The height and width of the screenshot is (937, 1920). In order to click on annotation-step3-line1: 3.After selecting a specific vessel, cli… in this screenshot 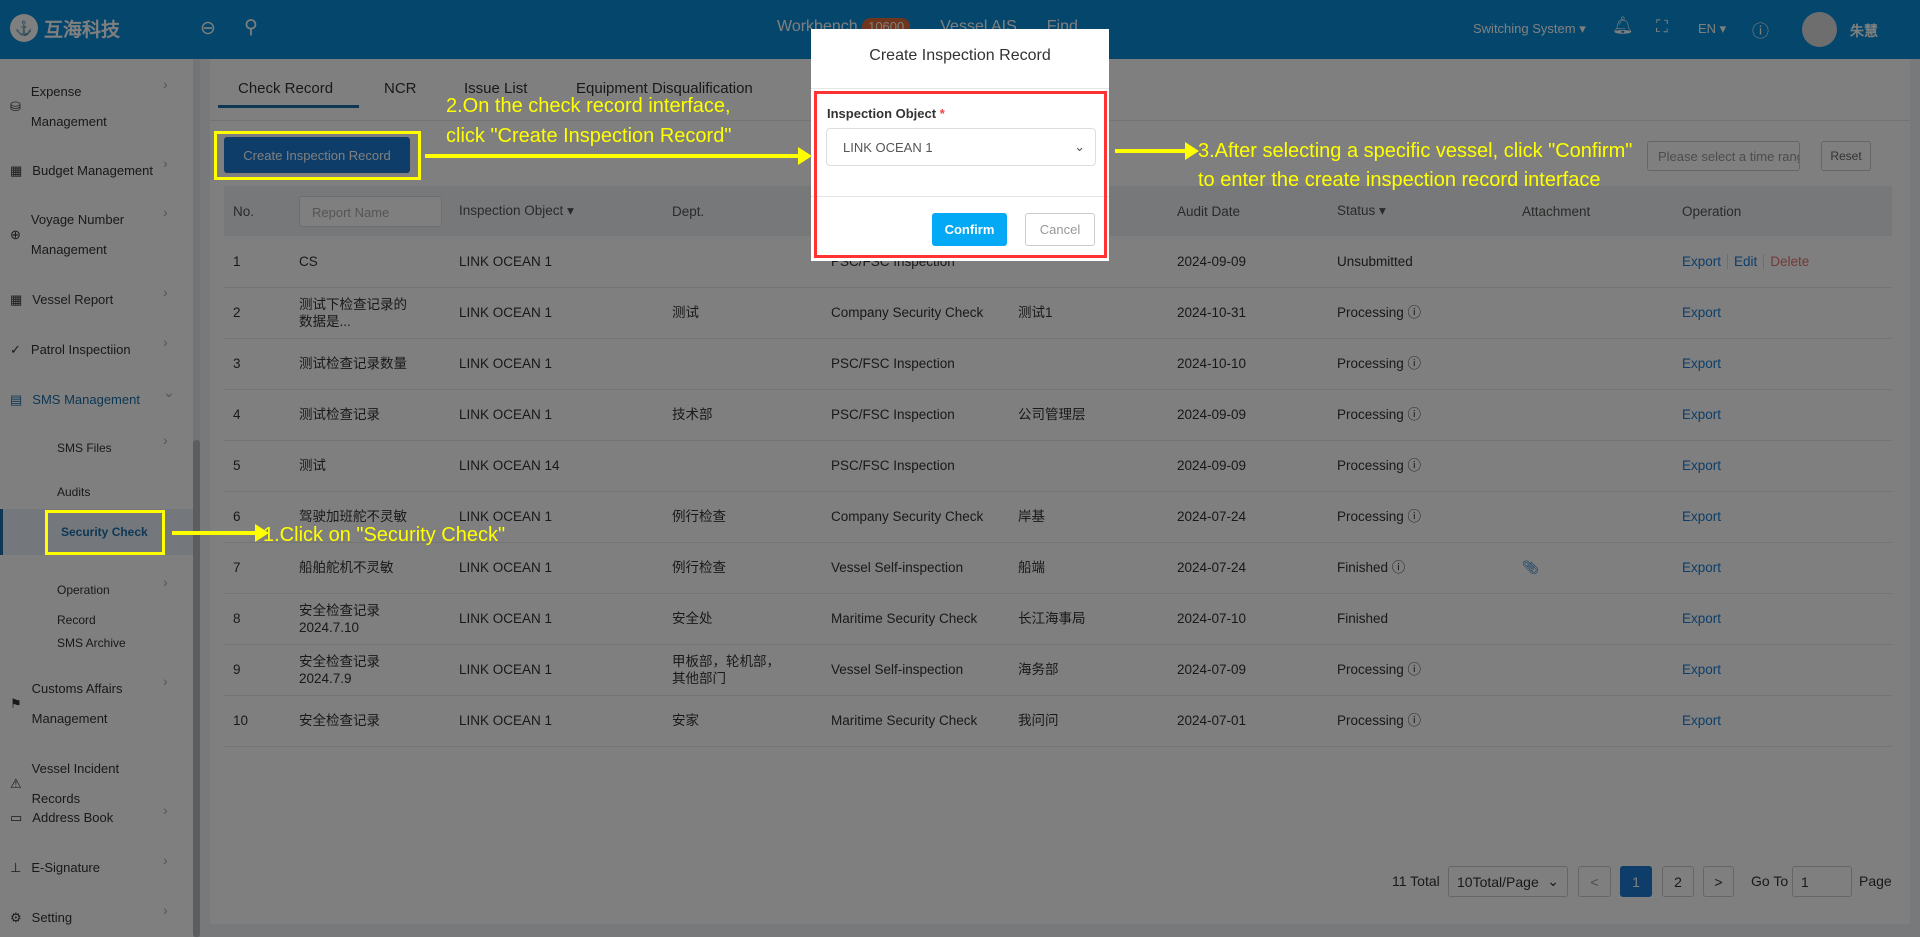, I will do `click(1415, 151)`.